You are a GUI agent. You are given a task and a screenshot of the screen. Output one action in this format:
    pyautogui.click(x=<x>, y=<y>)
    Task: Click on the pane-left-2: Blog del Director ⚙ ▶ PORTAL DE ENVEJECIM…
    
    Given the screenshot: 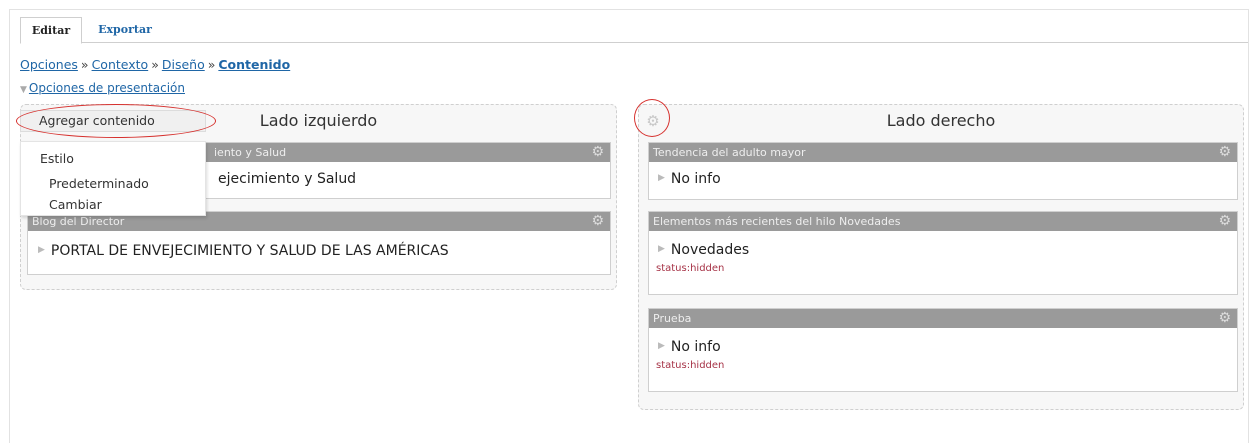 What is the action you would take?
    pyautogui.click(x=319, y=243)
    